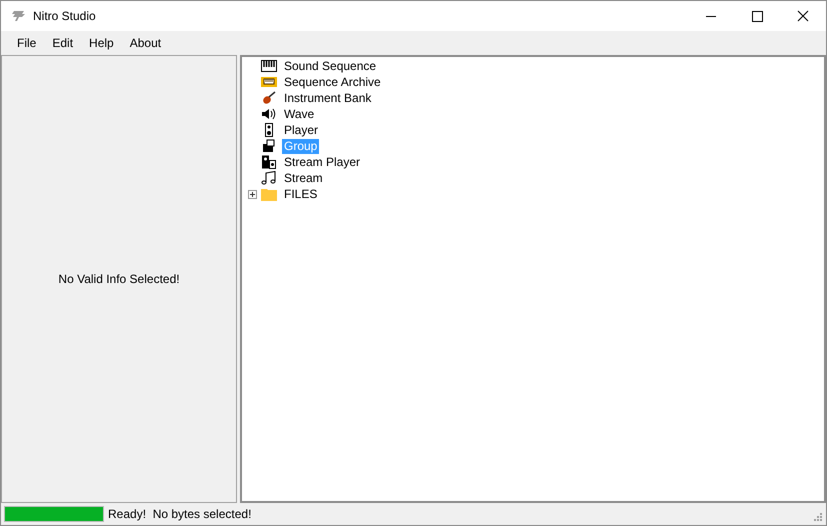  What do you see at coordinates (146, 43) in the screenshot?
I see `menu-item: About` at bounding box center [146, 43].